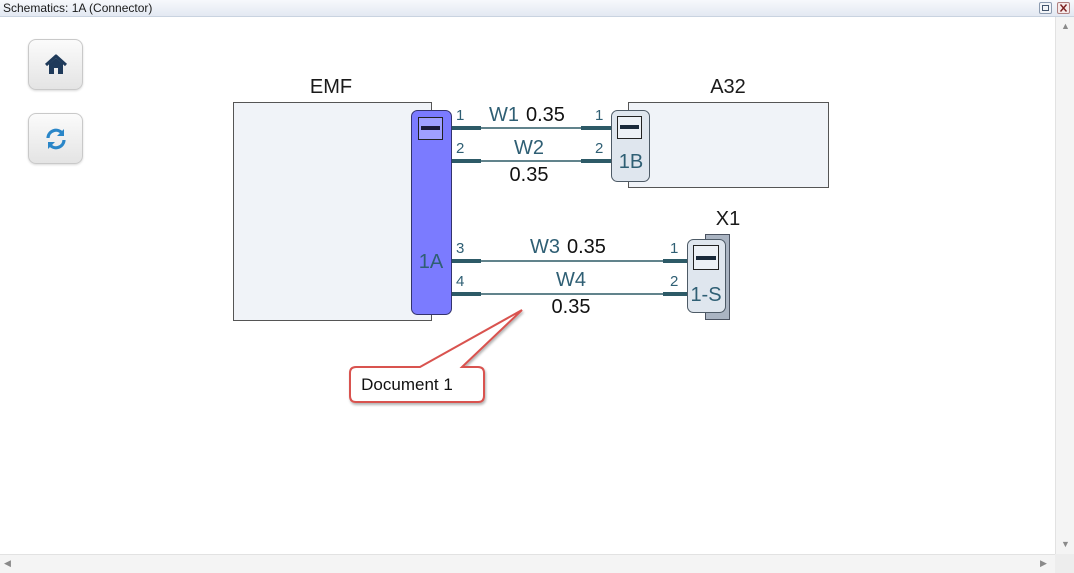 The width and height of the screenshot is (1074, 573). Describe the element at coordinates (527, 563) in the screenshot. I see `horizontal-scrollbar: ◀ ▶` at that location.